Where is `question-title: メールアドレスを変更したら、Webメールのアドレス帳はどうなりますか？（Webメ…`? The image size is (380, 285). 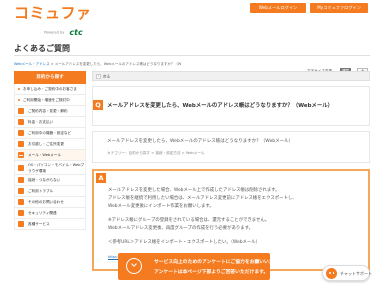 question-title: メールアドレスを変更したら、Webメールのアドレス帳はどうなりますか？（Webメ… is located at coordinates (220, 106).